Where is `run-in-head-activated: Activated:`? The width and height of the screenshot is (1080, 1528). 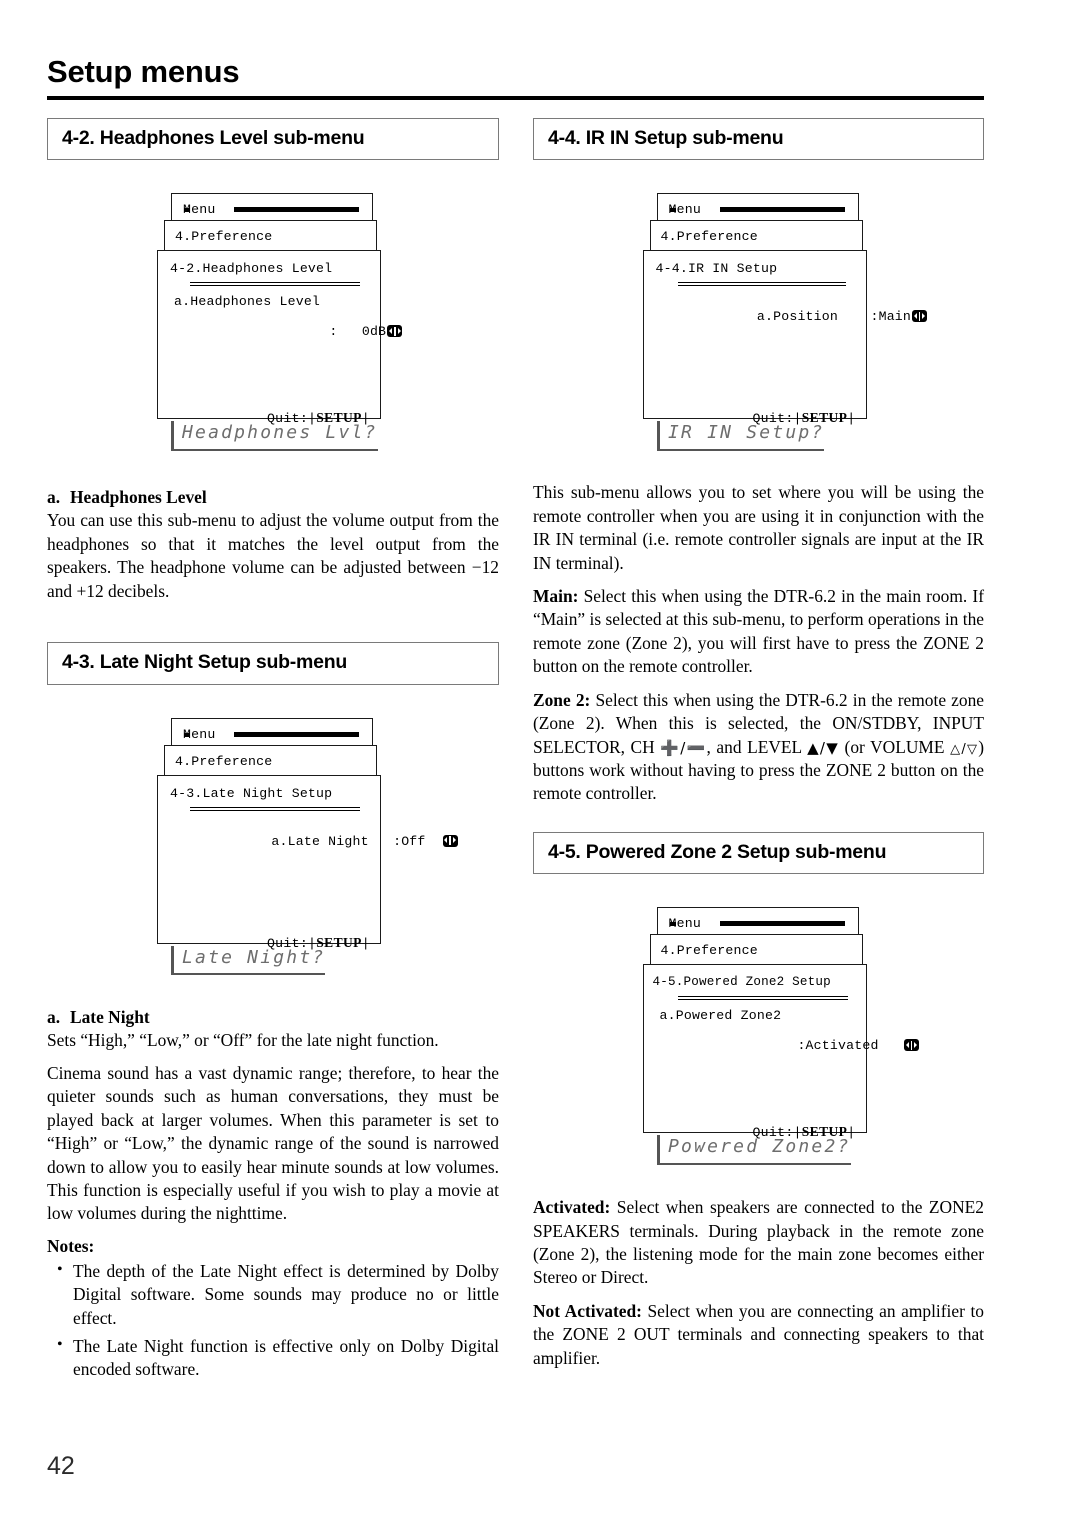 run-in-head-activated: Activated: is located at coordinates (572, 1207).